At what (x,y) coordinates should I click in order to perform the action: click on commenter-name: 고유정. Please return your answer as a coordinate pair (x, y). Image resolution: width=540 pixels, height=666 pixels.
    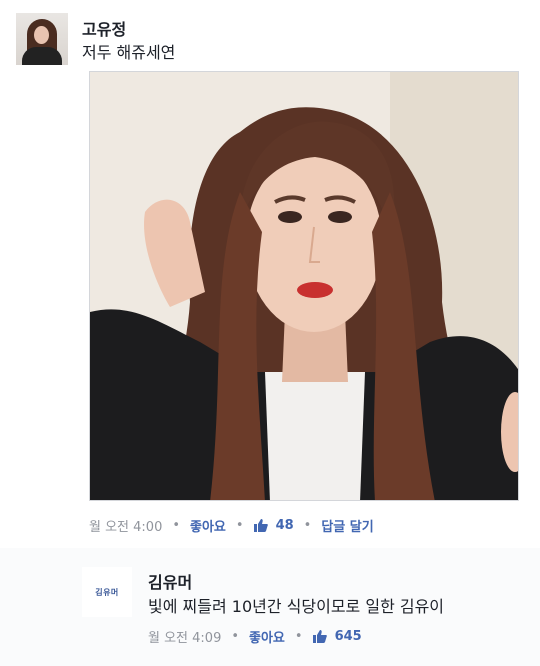
    Looking at the image, I should click on (104, 28).